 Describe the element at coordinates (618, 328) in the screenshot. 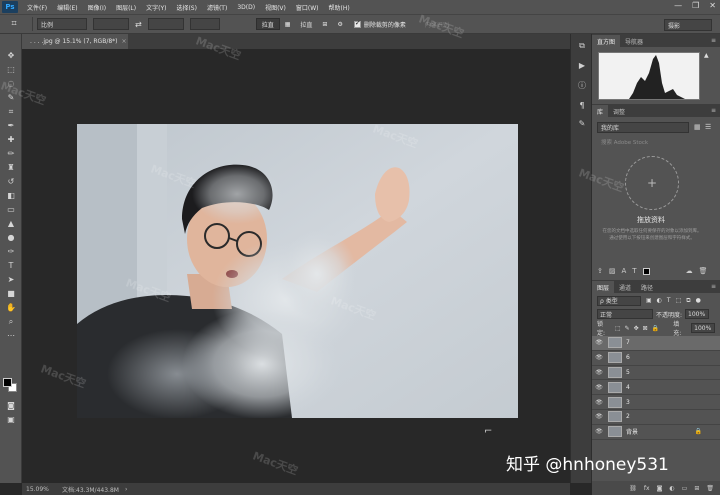

I see `lock-pixels-icon: ⬚` at that location.